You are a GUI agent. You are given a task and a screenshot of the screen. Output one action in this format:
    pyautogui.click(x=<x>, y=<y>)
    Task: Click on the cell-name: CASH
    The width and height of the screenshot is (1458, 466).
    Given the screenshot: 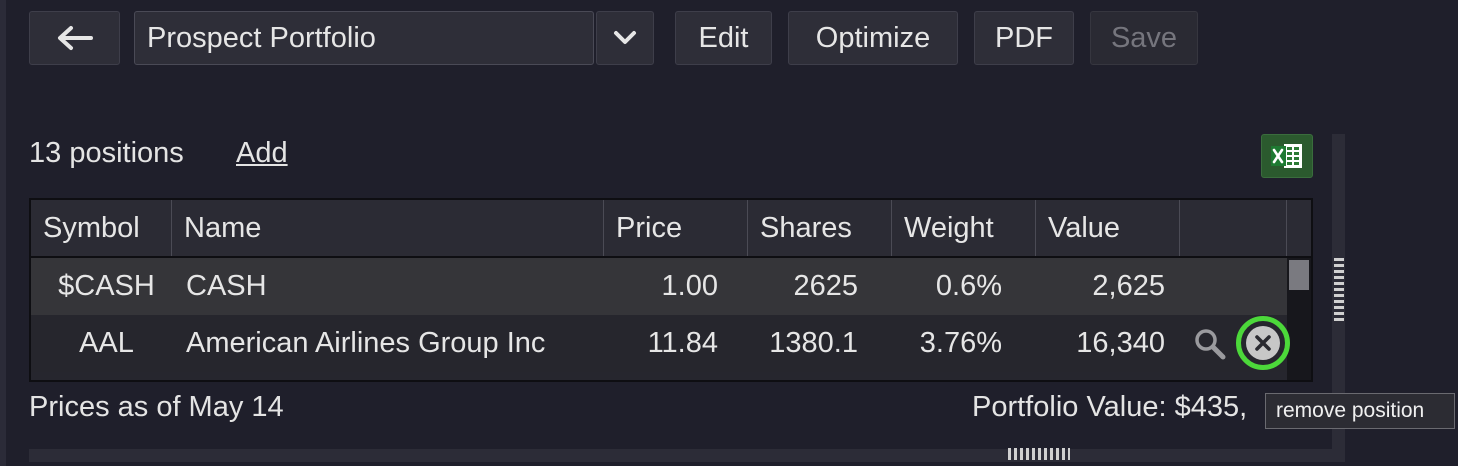 What is the action you would take?
    pyautogui.click(x=226, y=286)
    